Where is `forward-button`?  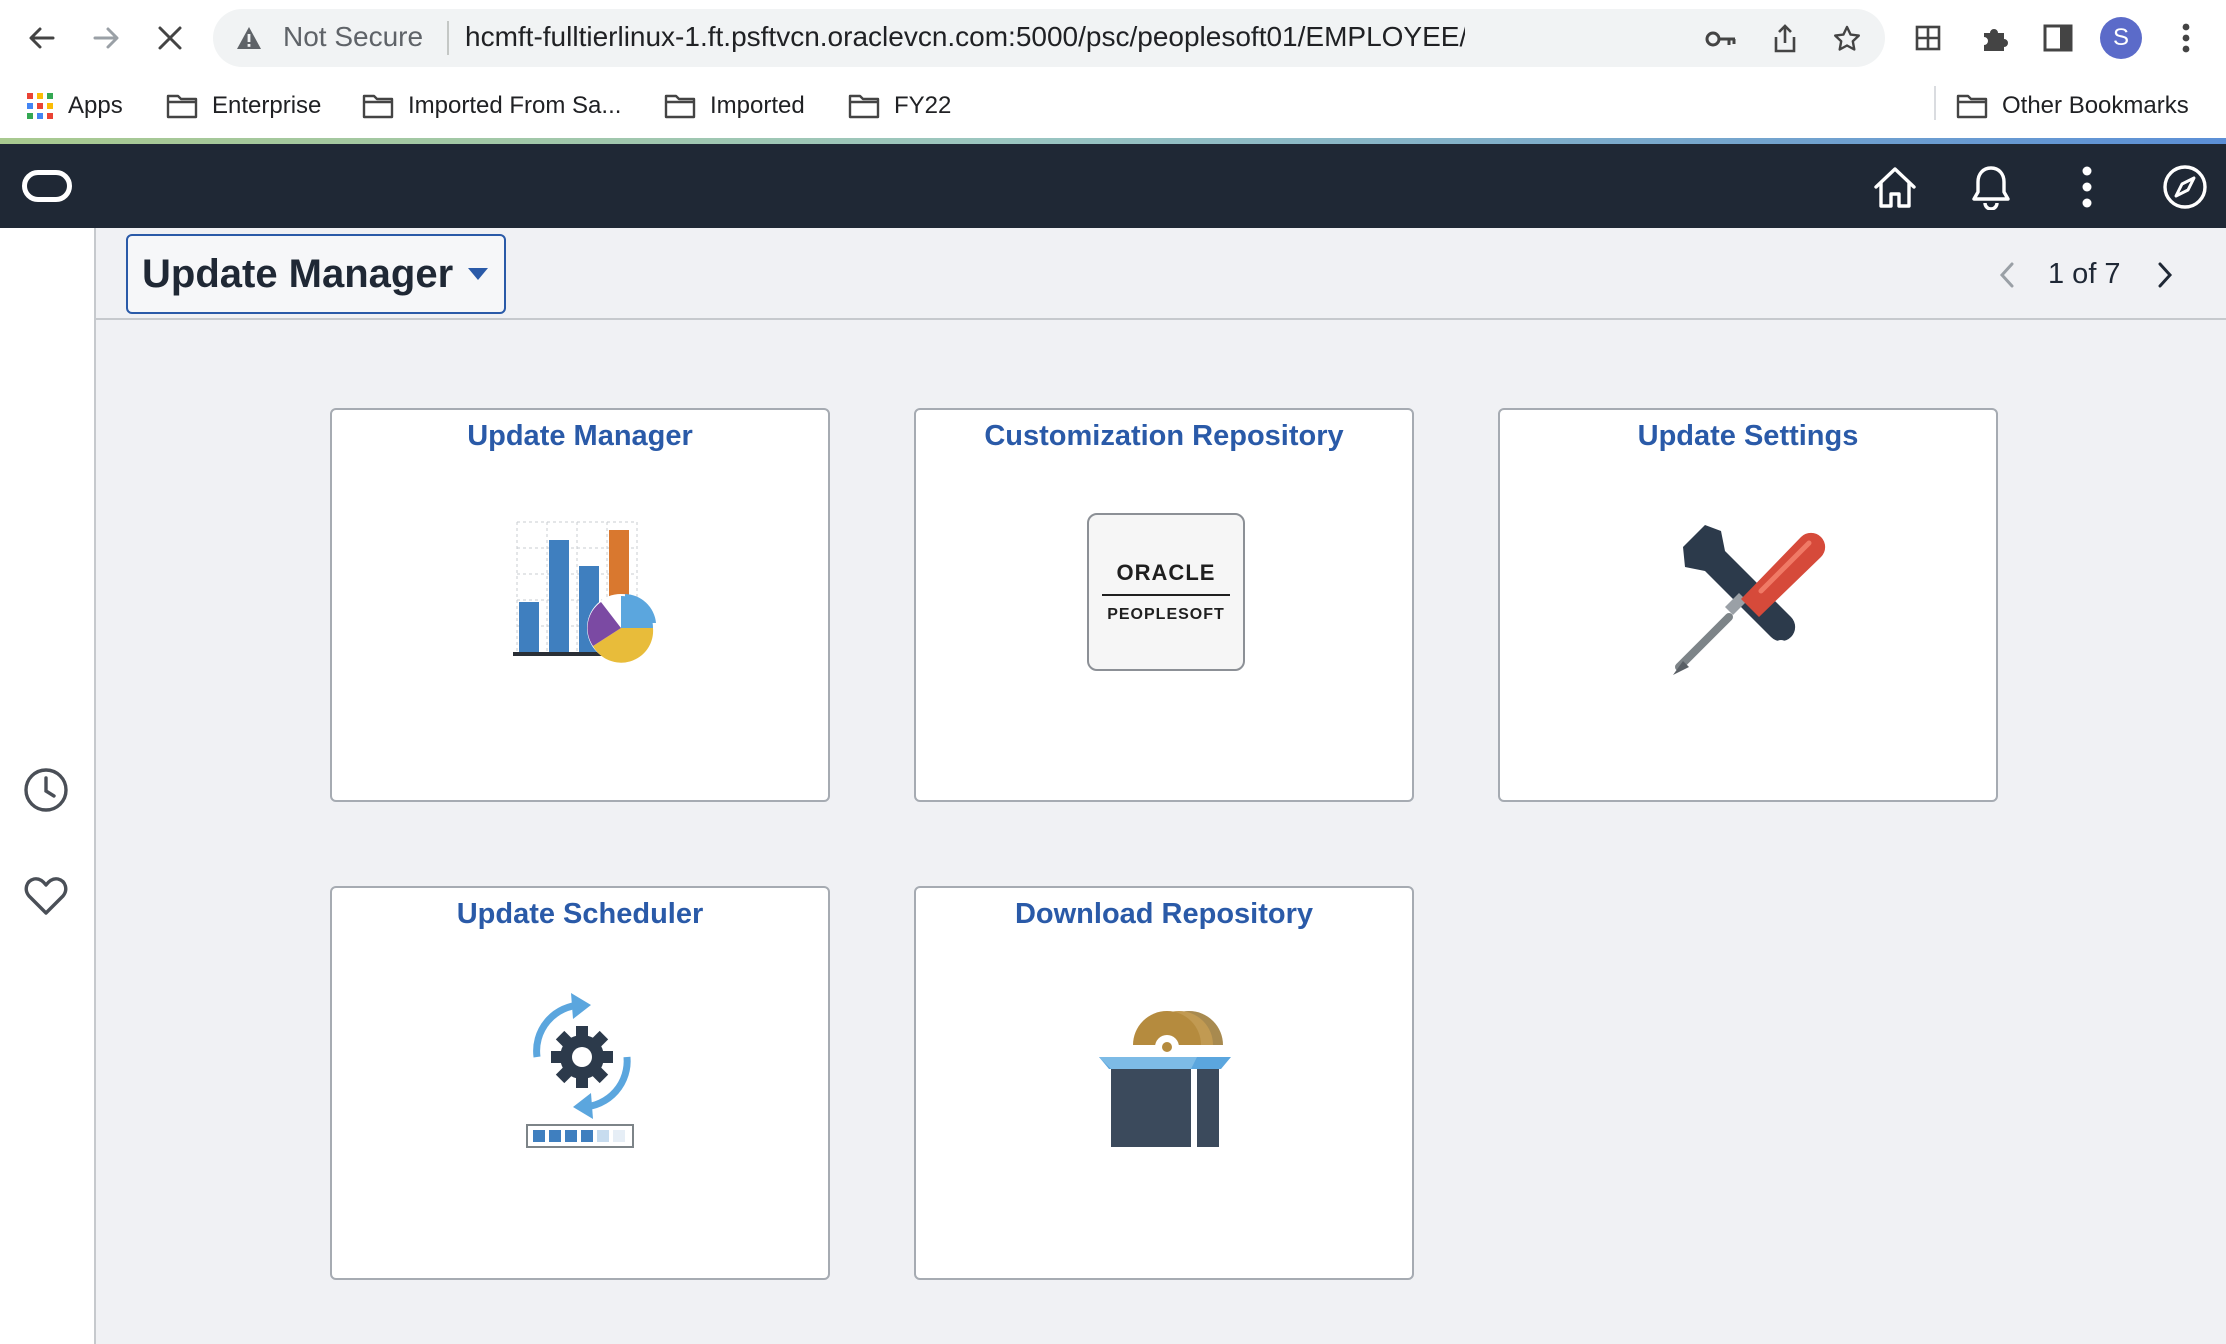
forward-button is located at coordinates (106, 38).